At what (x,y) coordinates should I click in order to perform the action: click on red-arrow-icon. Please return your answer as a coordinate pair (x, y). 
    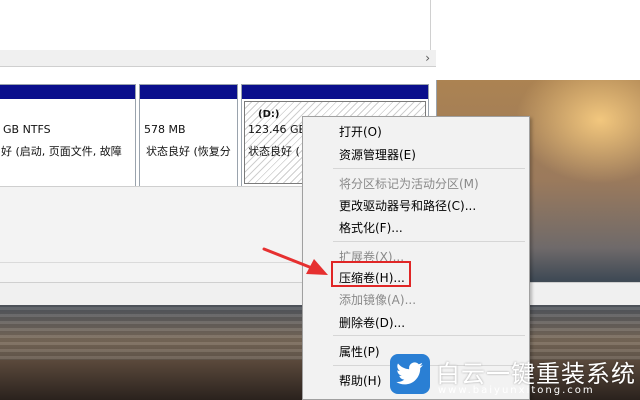
    Looking at the image, I should click on (295, 261).